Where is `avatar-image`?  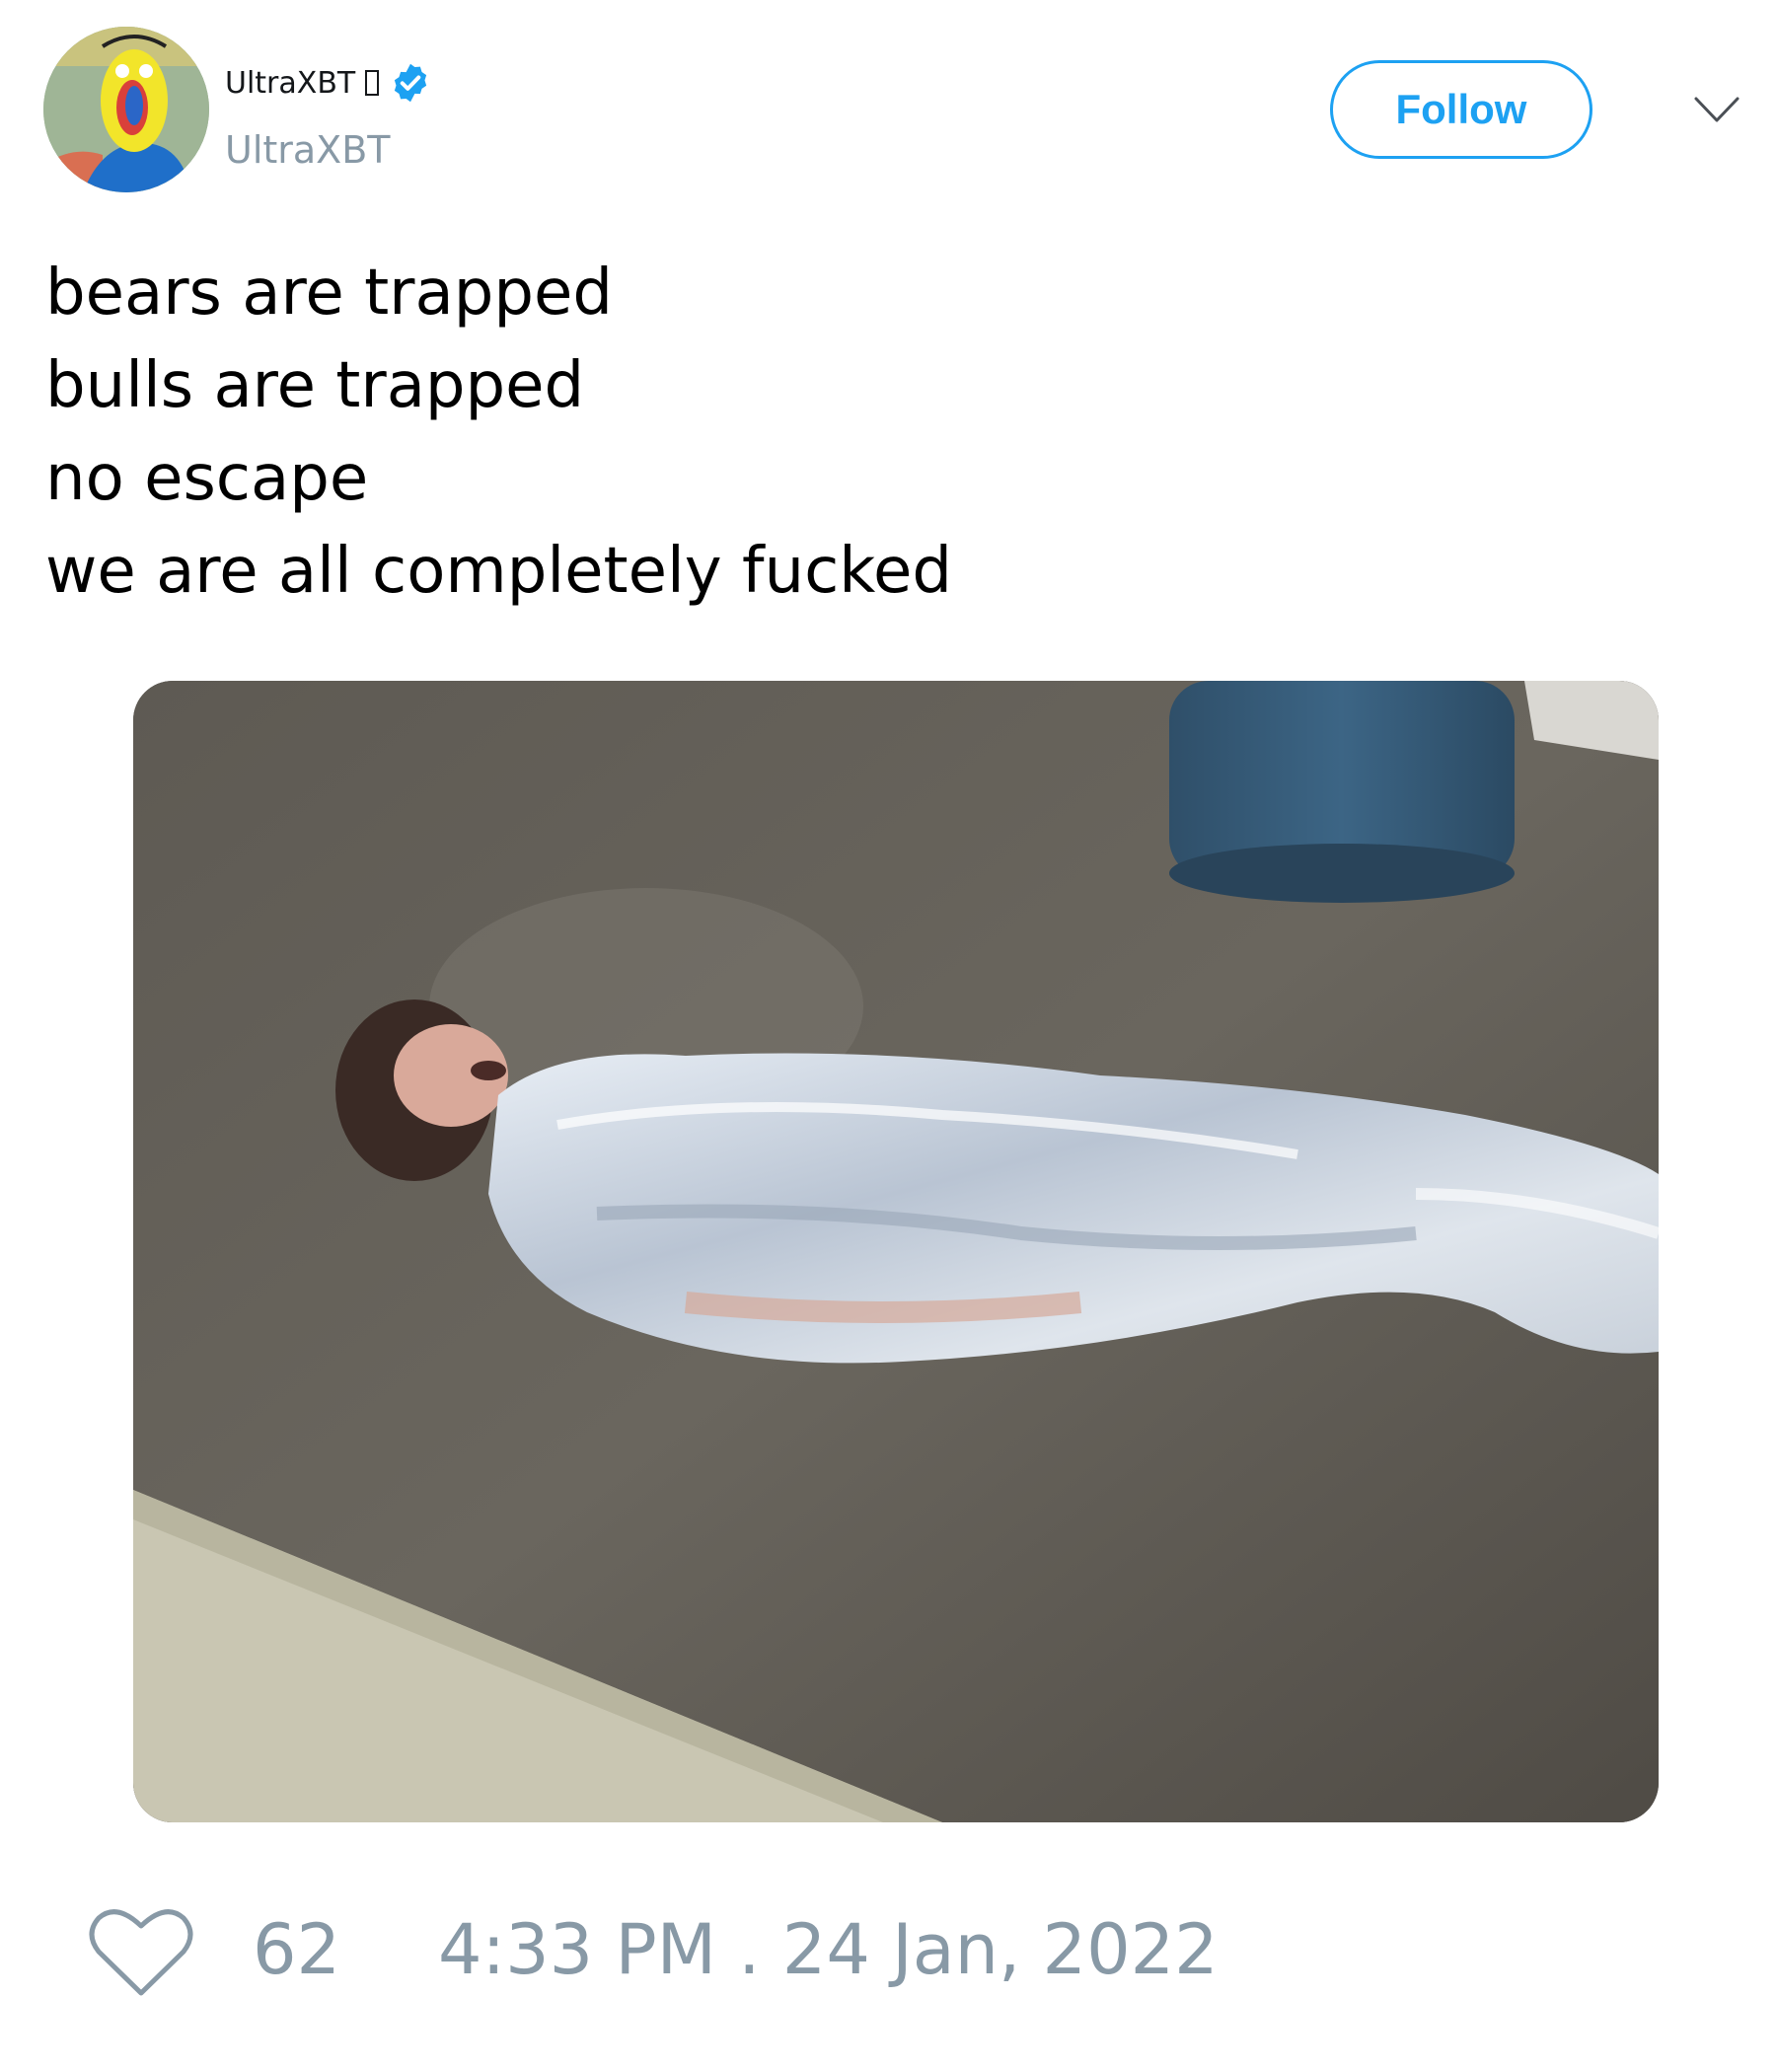
avatar-image is located at coordinates (126, 110).